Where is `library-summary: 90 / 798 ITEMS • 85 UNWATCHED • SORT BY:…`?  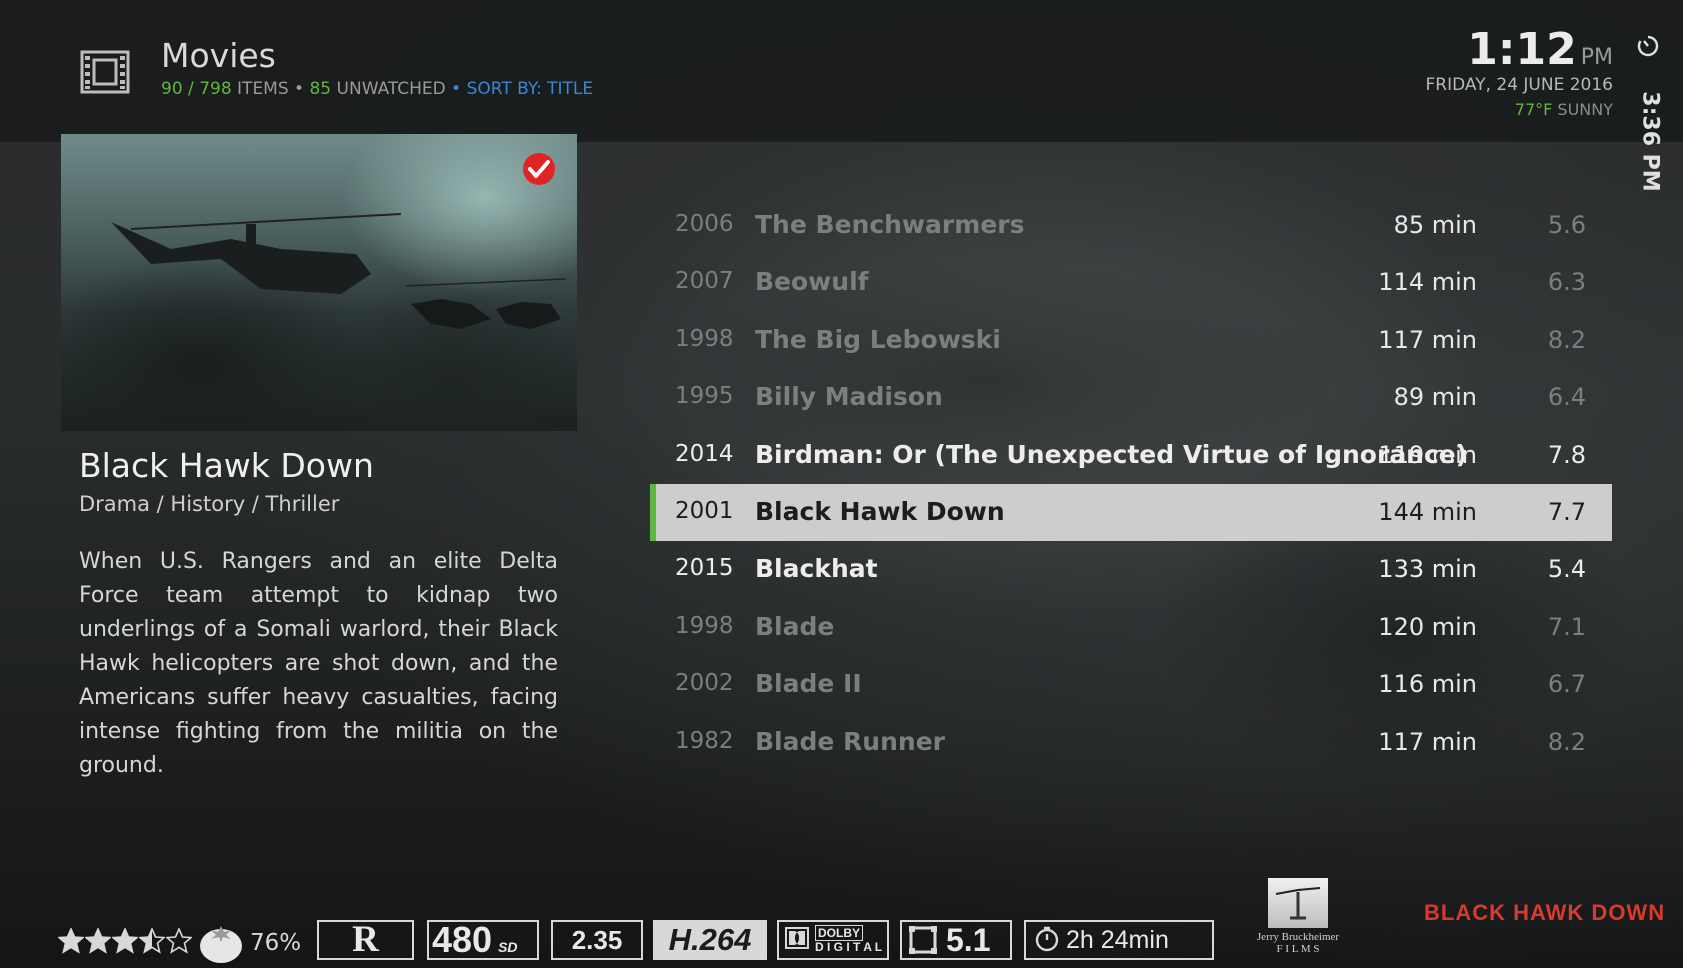
library-summary: 90 / 798 ITEMS • 85 UNWATCHED • SORT BY:… is located at coordinates (377, 89).